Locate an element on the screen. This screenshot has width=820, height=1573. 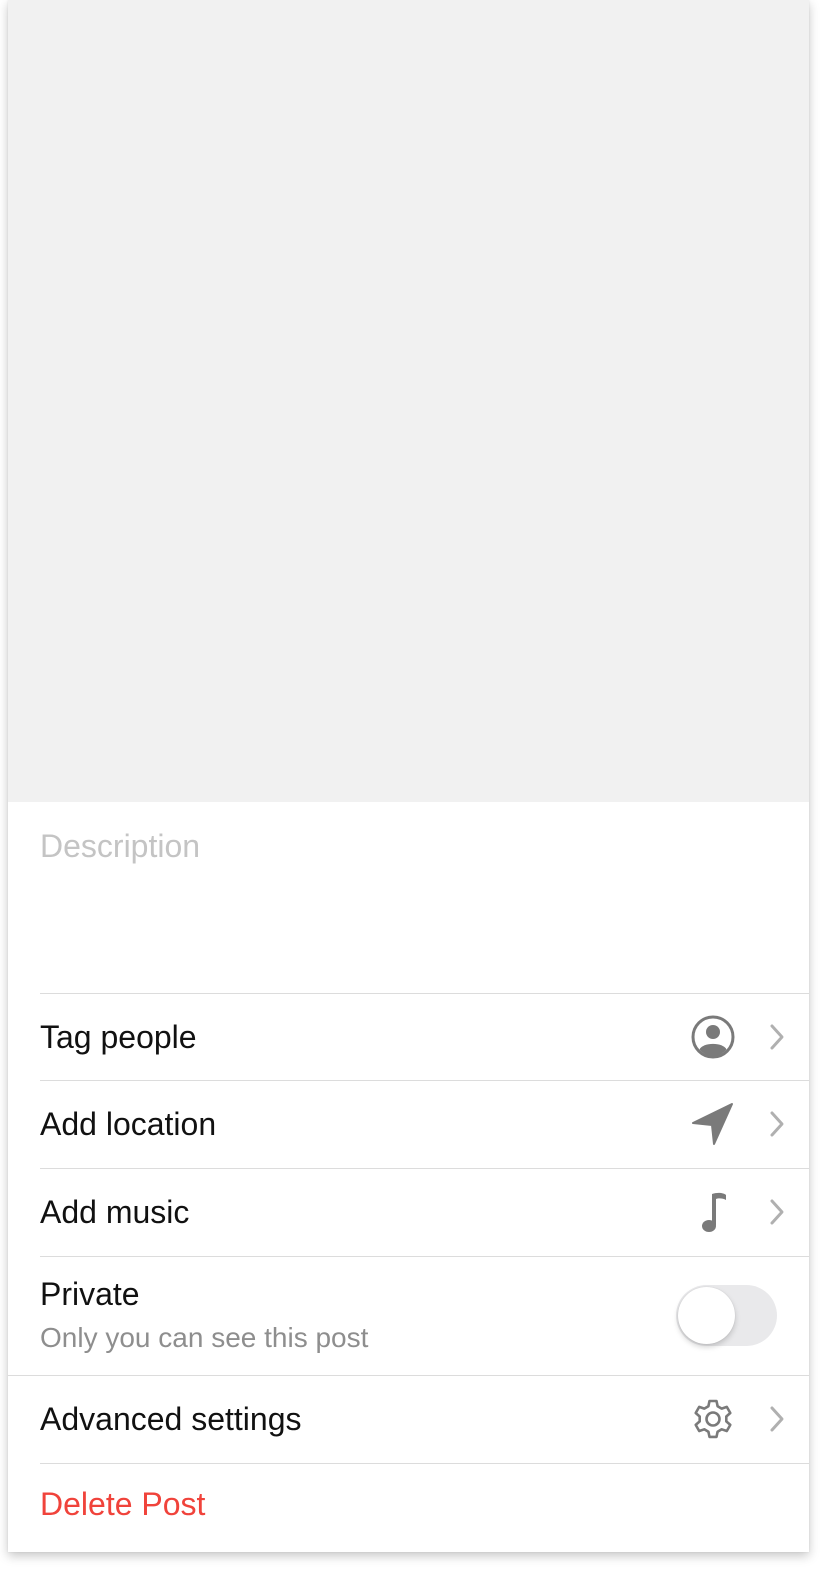
music-note-icon is located at coordinates (713, 1212).